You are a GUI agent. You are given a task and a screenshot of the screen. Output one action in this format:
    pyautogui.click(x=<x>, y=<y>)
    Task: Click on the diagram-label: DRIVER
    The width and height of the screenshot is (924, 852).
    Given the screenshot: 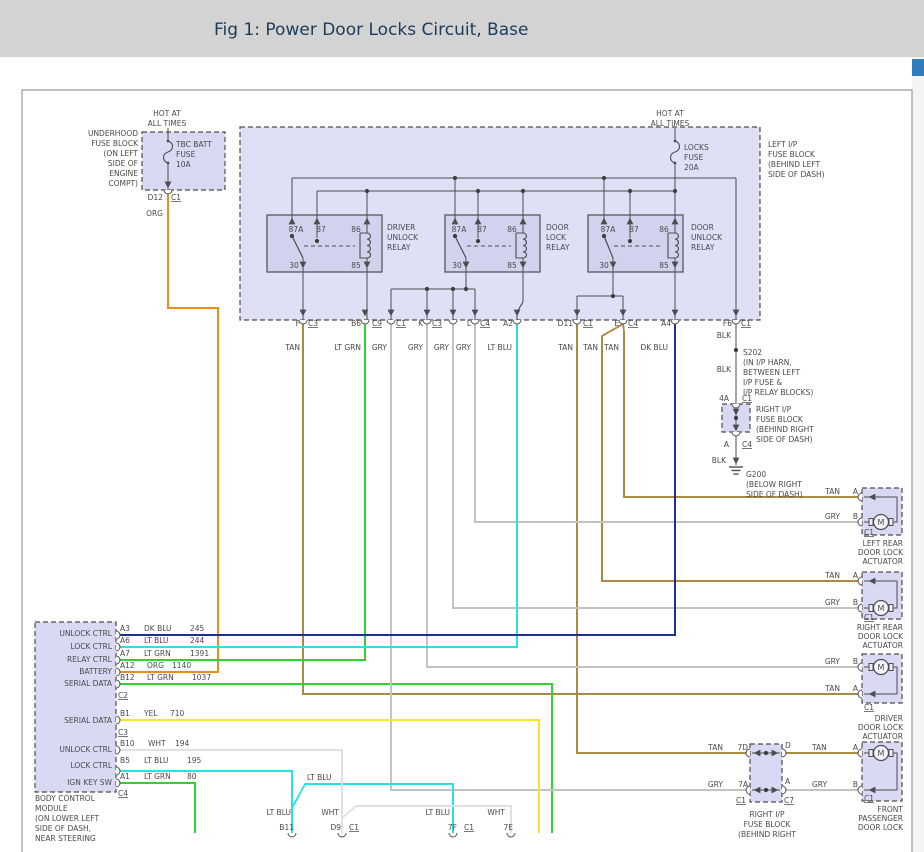 What is the action you would take?
    pyautogui.click(x=889, y=718)
    